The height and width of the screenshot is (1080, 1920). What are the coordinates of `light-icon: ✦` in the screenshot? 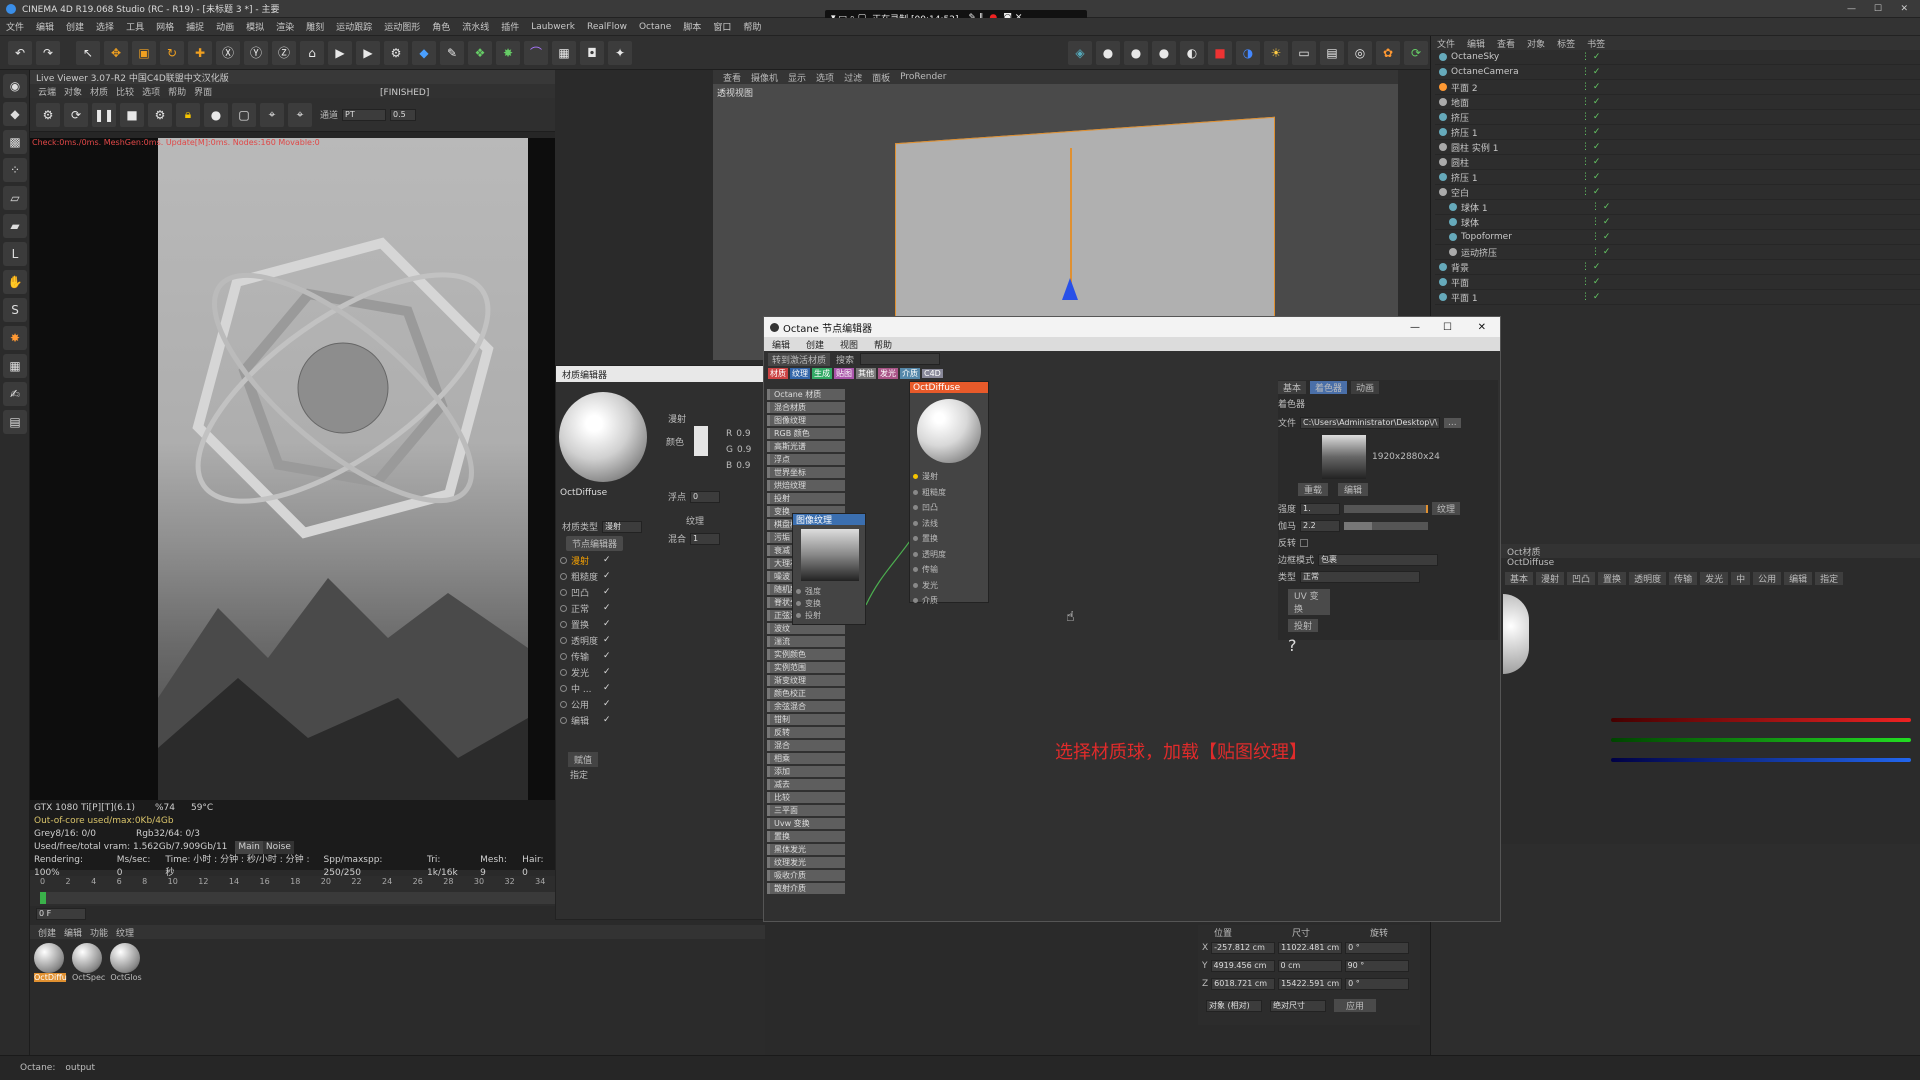 It's located at (620, 52).